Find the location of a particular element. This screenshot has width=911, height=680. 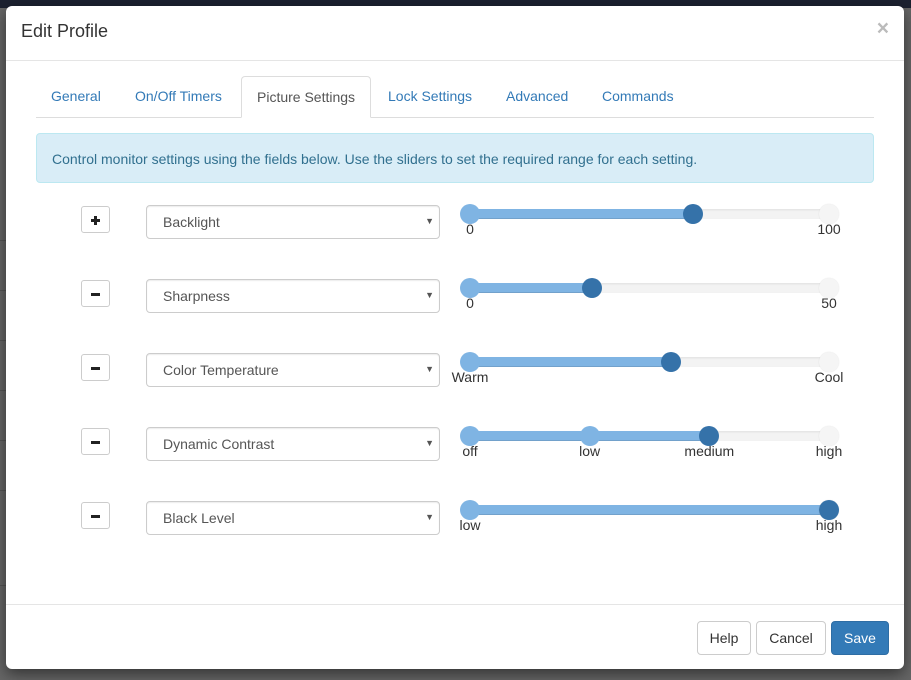

close-icon: × is located at coordinates (883, 28).